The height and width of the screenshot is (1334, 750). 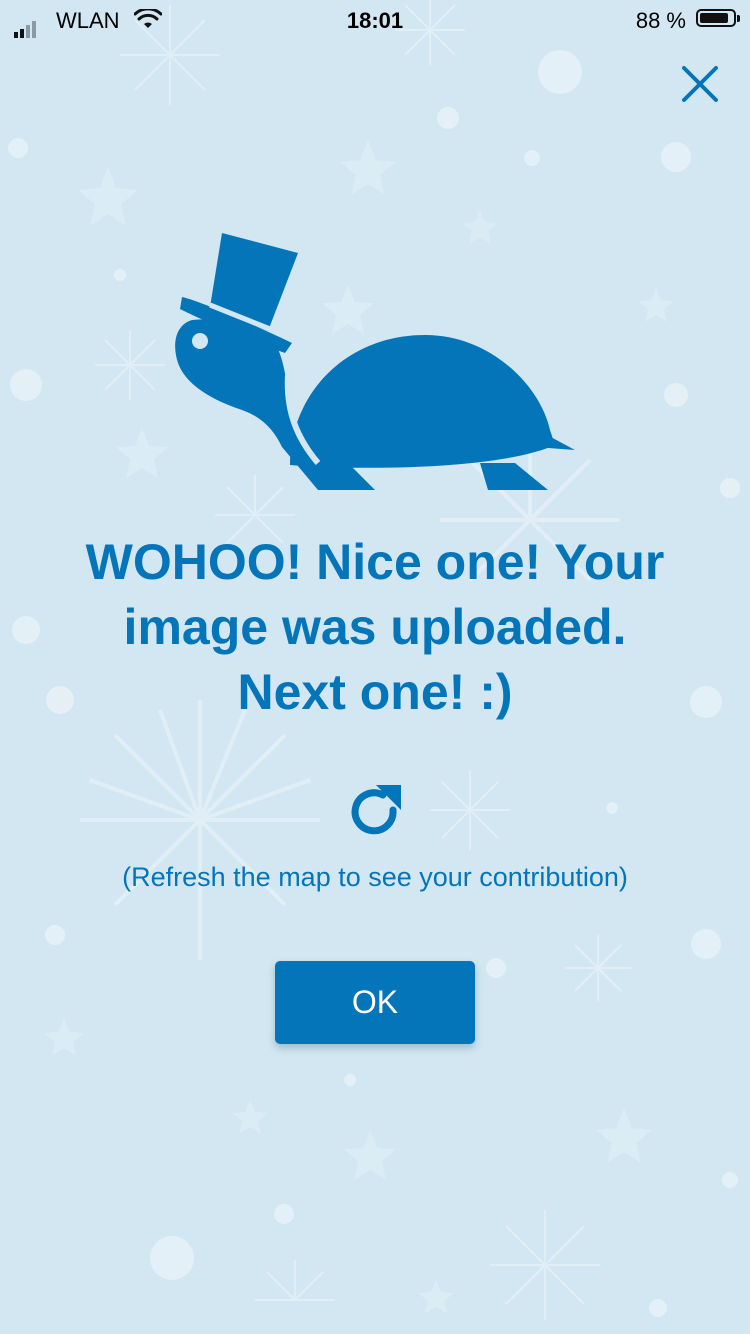 I want to click on status-bar: WLAN 18:01 88 %, so click(x=375, y=20).